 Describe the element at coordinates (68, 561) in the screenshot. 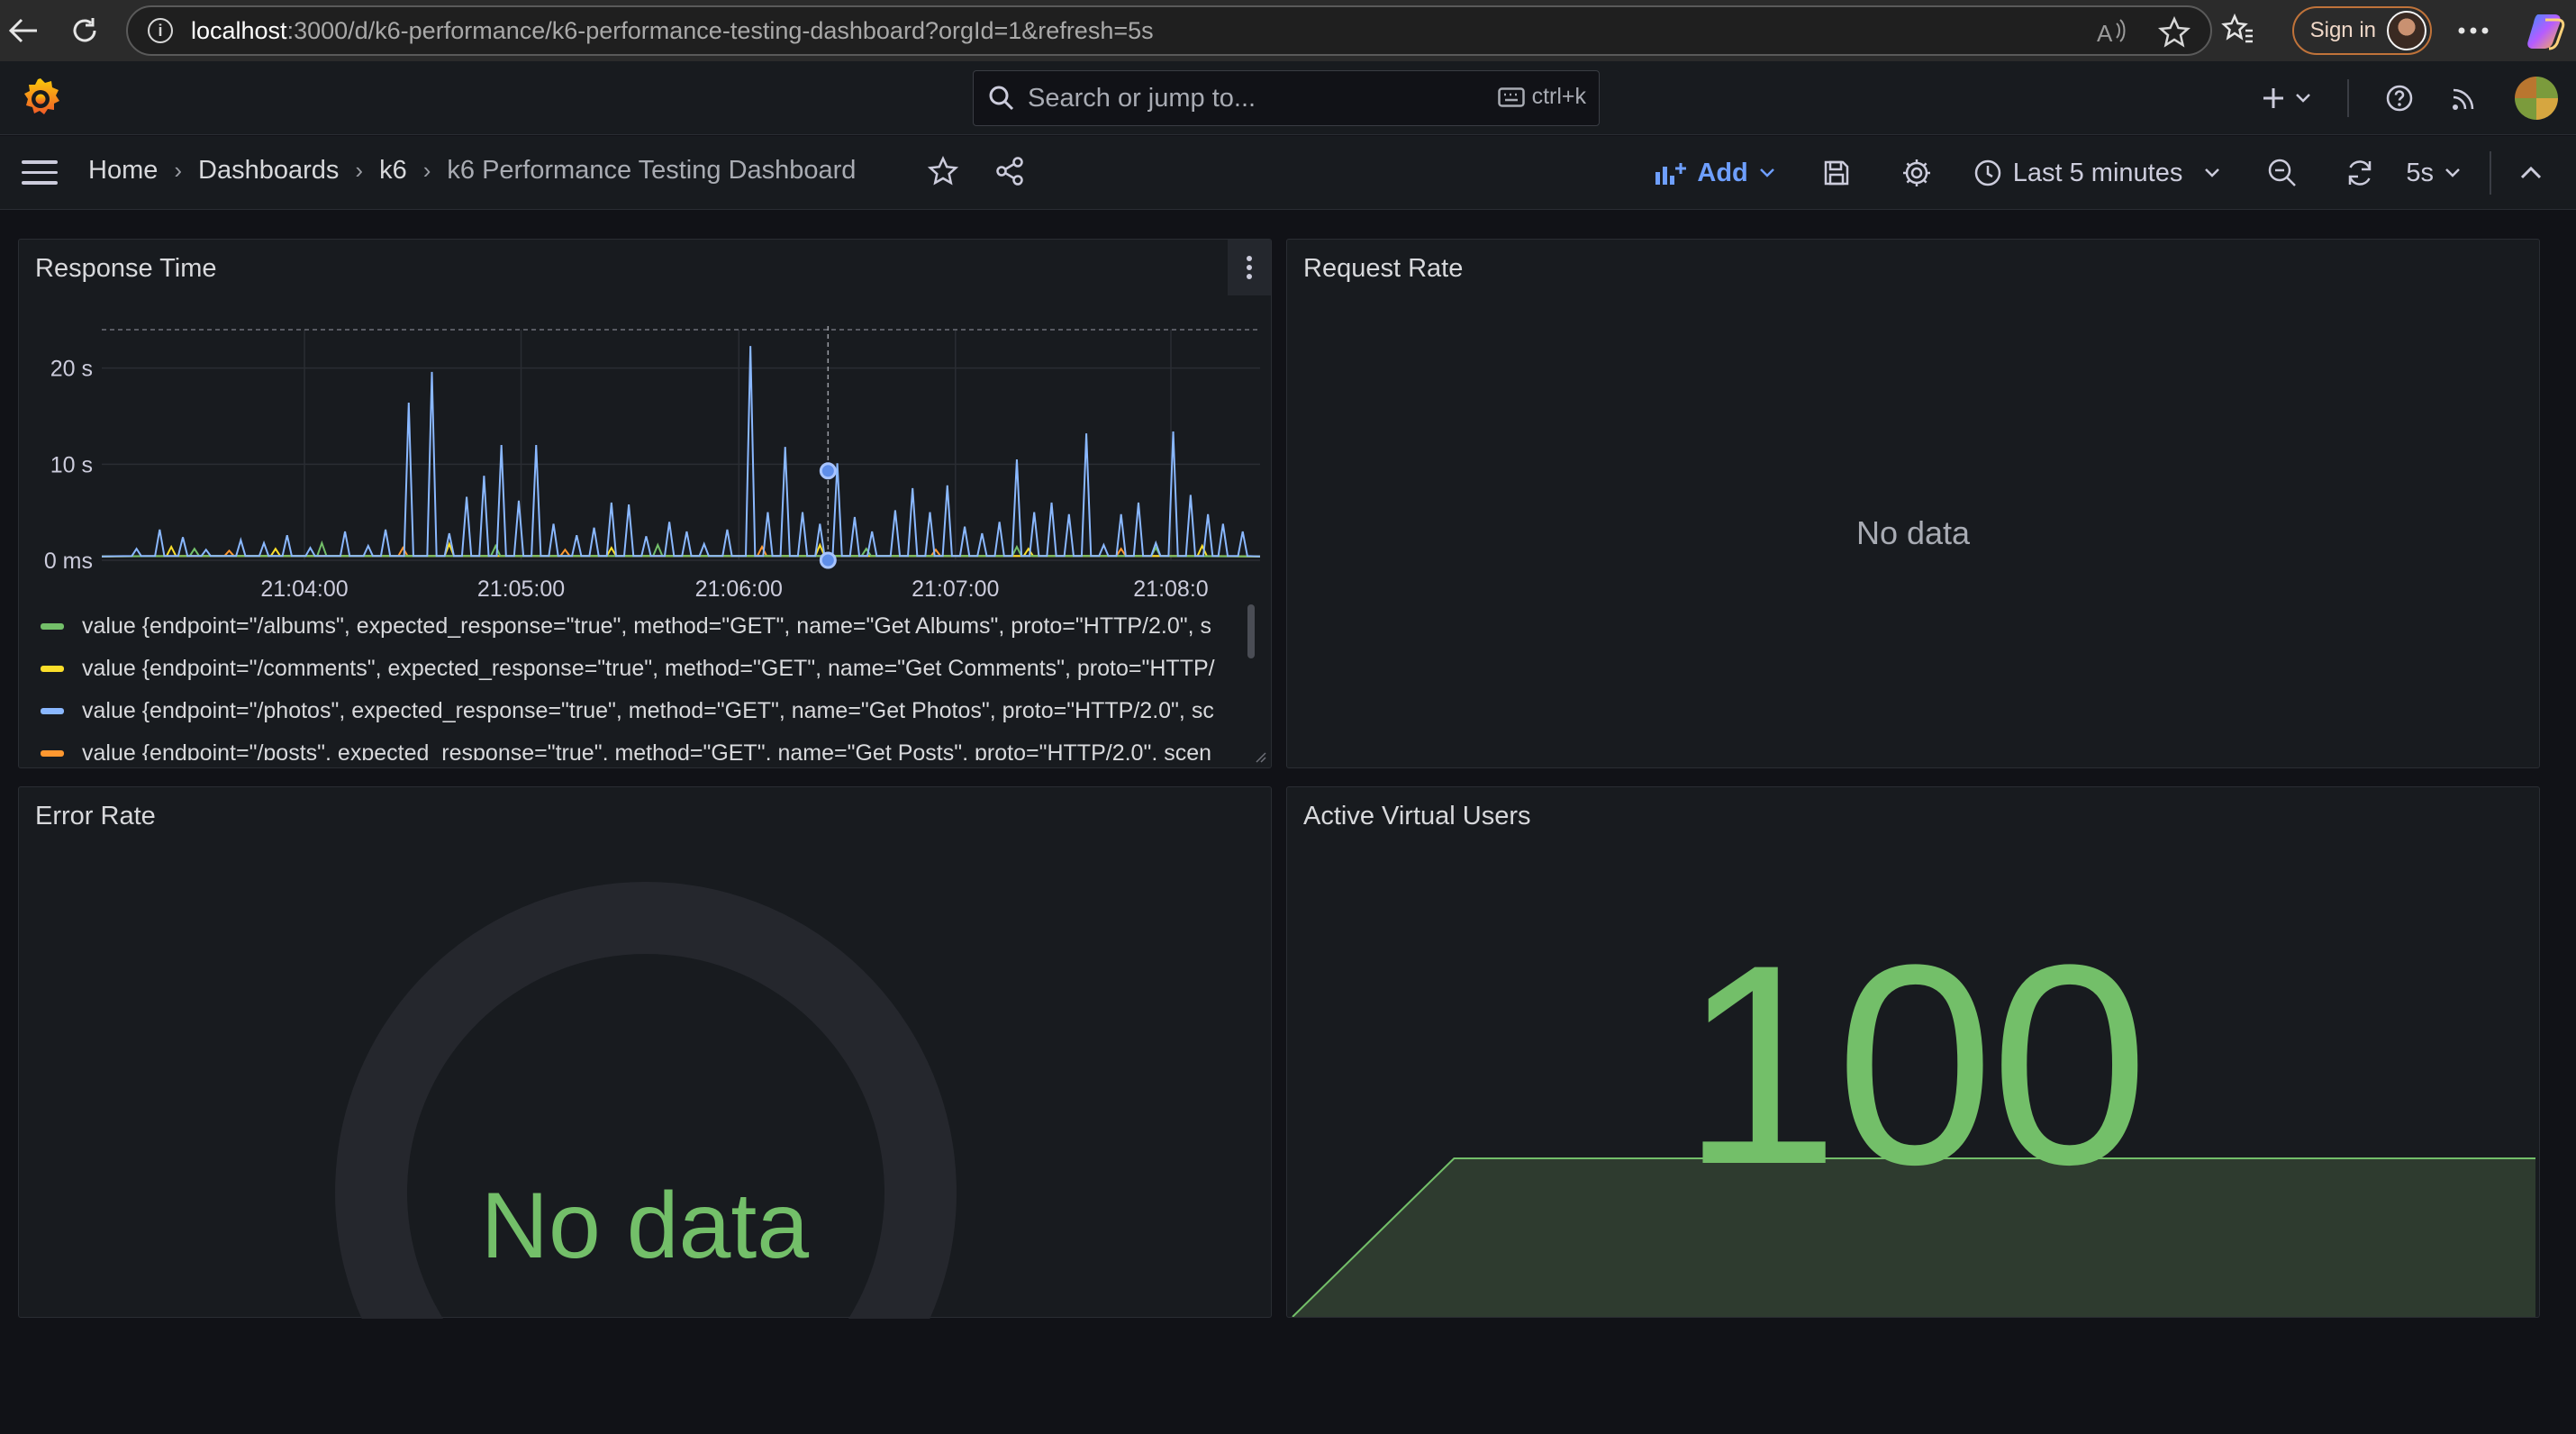

I see `y-tick-label: 0 ms` at that location.